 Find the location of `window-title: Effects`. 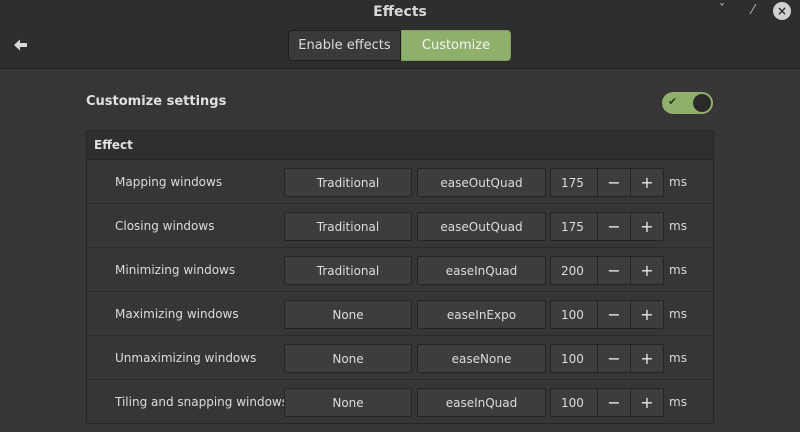

window-title: Effects is located at coordinates (400, 12).